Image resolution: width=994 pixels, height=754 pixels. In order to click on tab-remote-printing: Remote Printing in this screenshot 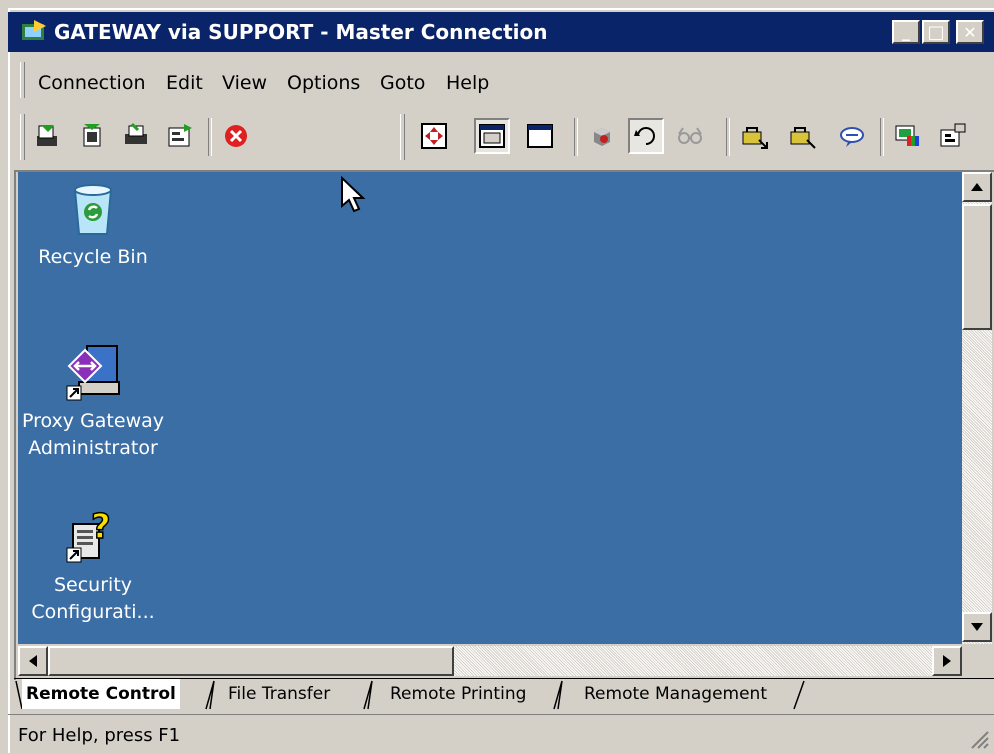, I will do `click(458, 694)`.